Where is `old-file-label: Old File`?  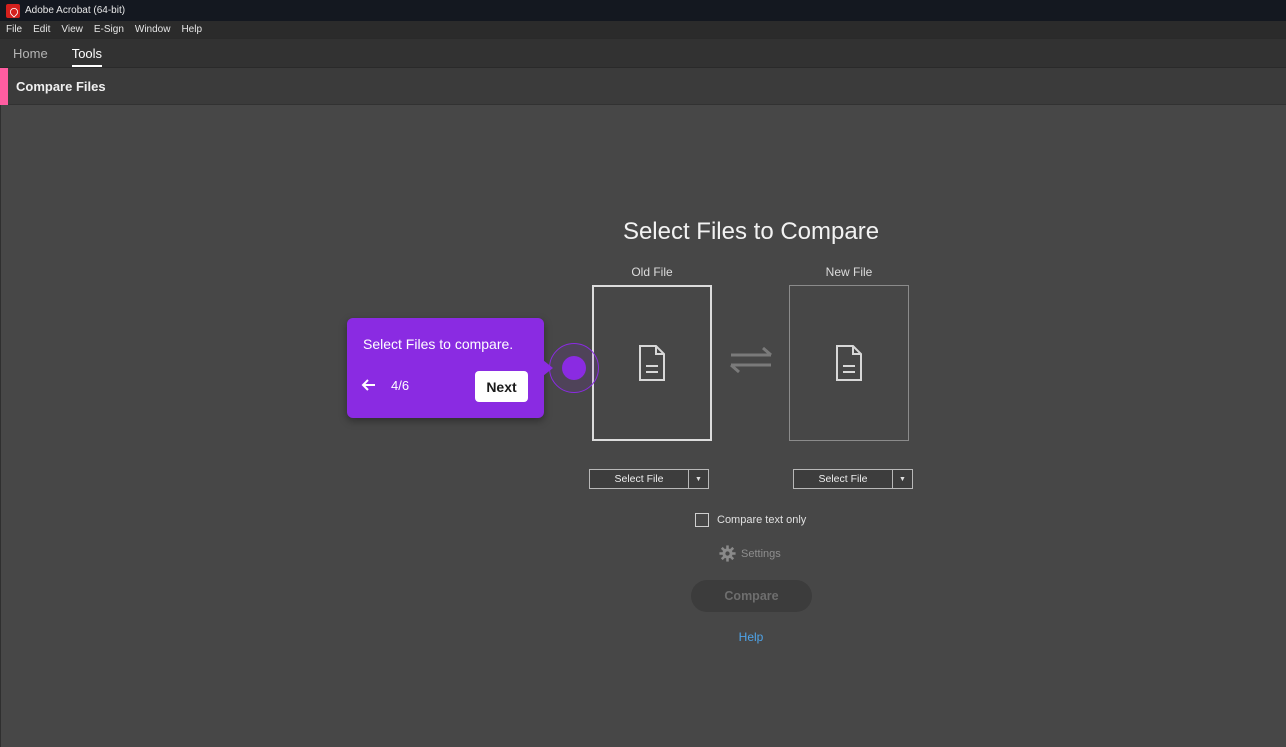
old-file-label: Old File is located at coordinates (652, 272).